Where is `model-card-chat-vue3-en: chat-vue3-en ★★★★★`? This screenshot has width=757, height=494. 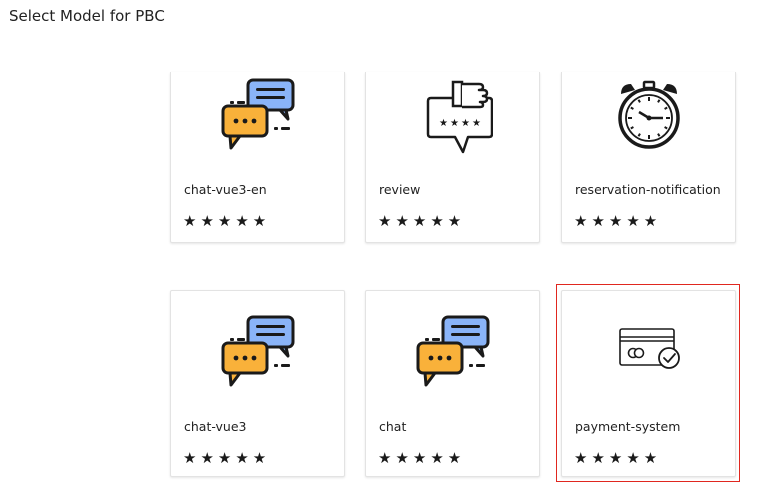
model-card-chat-vue3-en: chat-vue3-en ★★★★★ is located at coordinates (257, 157).